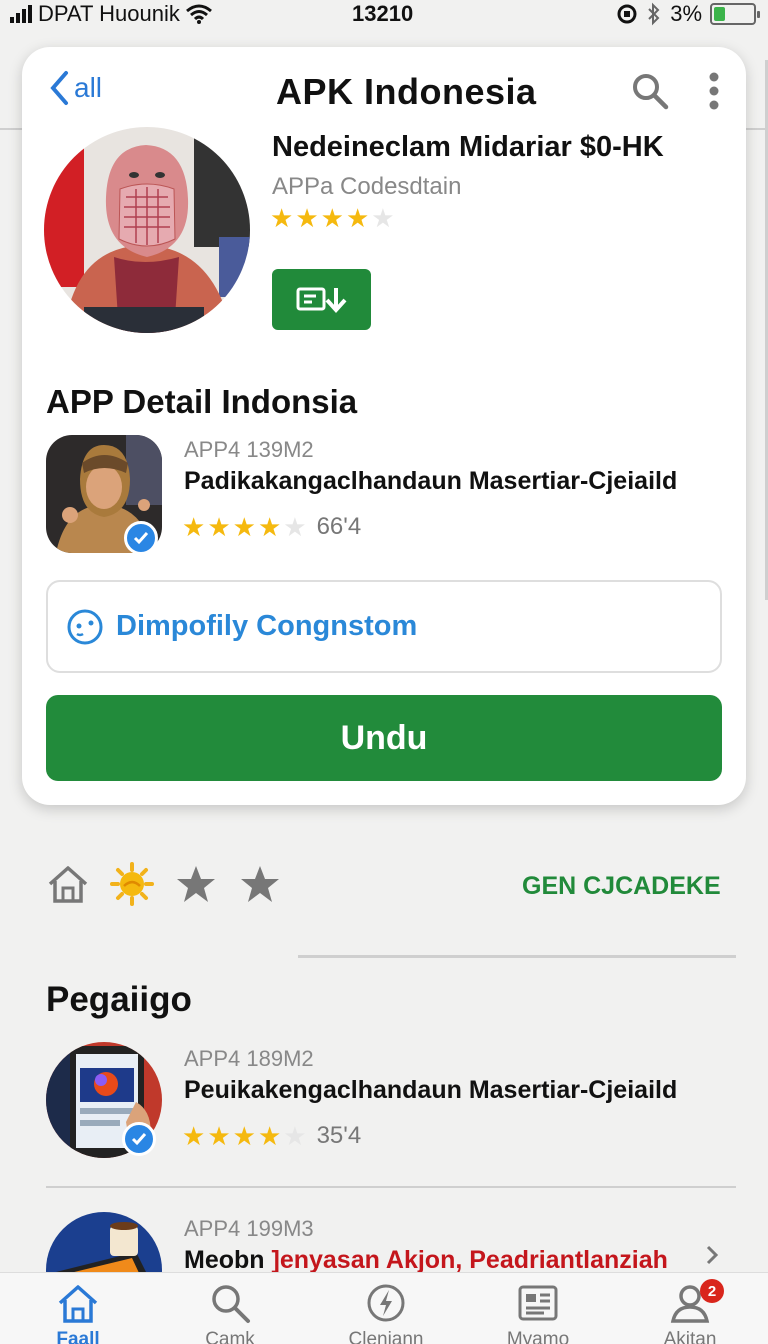 Image resolution: width=768 pixels, height=1344 pixels. What do you see at coordinates (538, 1303) in the screenshot?
I see `news-icon` at bounding box center [538, 1303].